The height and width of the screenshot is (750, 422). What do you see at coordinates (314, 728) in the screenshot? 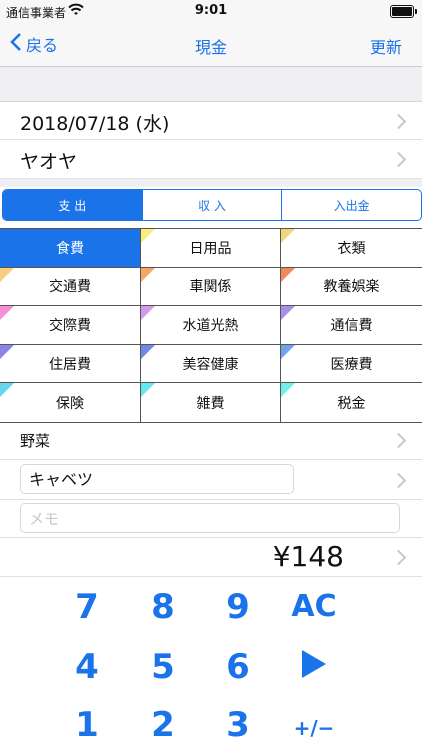
I see `key-plus-minus: +/−` at bounding box center [314, 728].